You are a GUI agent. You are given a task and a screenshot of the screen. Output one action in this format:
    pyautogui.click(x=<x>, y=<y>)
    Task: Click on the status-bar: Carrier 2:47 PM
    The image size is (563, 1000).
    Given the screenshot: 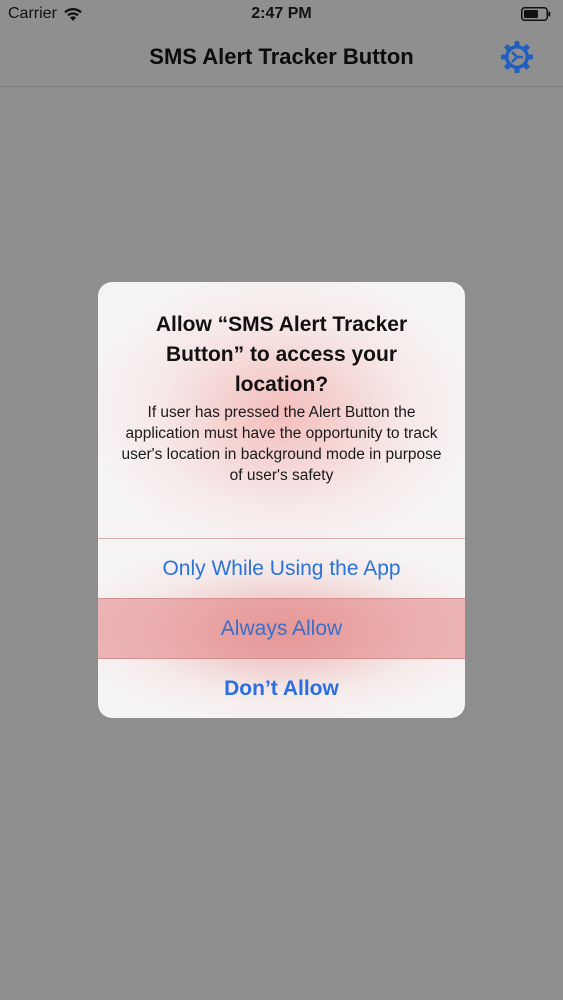 What is the action you would take?
    pyautogui.click(x=281, y=15)
    